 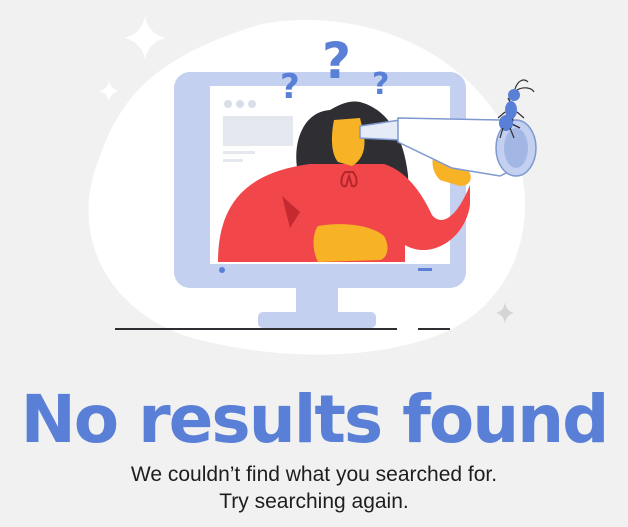 What do you see at coordinates (314, 501) in the screenshot?
I see `empty-state-message-line2: Try searching again.` at bounding box center [314, 501].